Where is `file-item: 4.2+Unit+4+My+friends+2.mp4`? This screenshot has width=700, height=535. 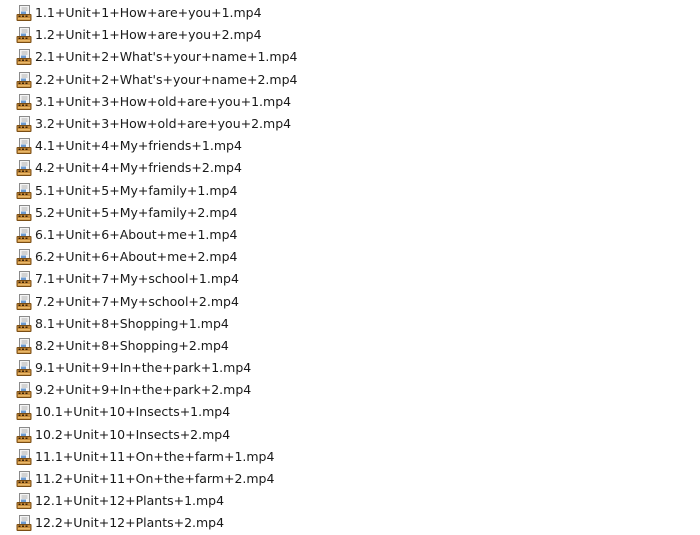 file-item: 4.2+Unit+4+My+friends+2.mp4 is located at coordinates (156, 168).